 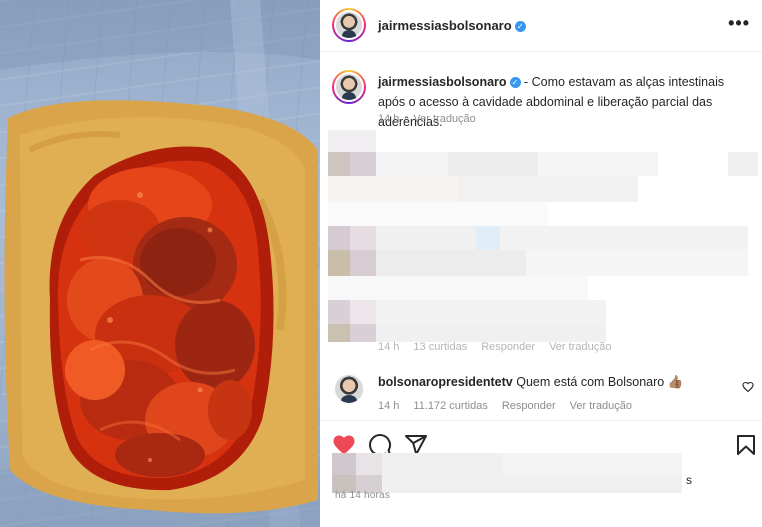 I want to click on author-username: jairmessiasbolsonaro ✓, so click(x=452, y=25).